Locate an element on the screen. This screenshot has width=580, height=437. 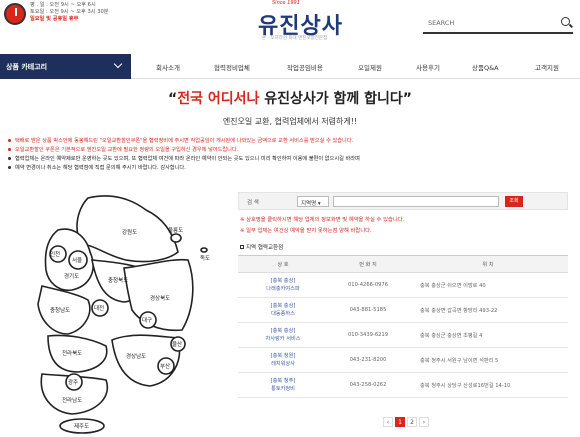
map-label-chungnam: 충청남도 is located at coordinates (60, 310).